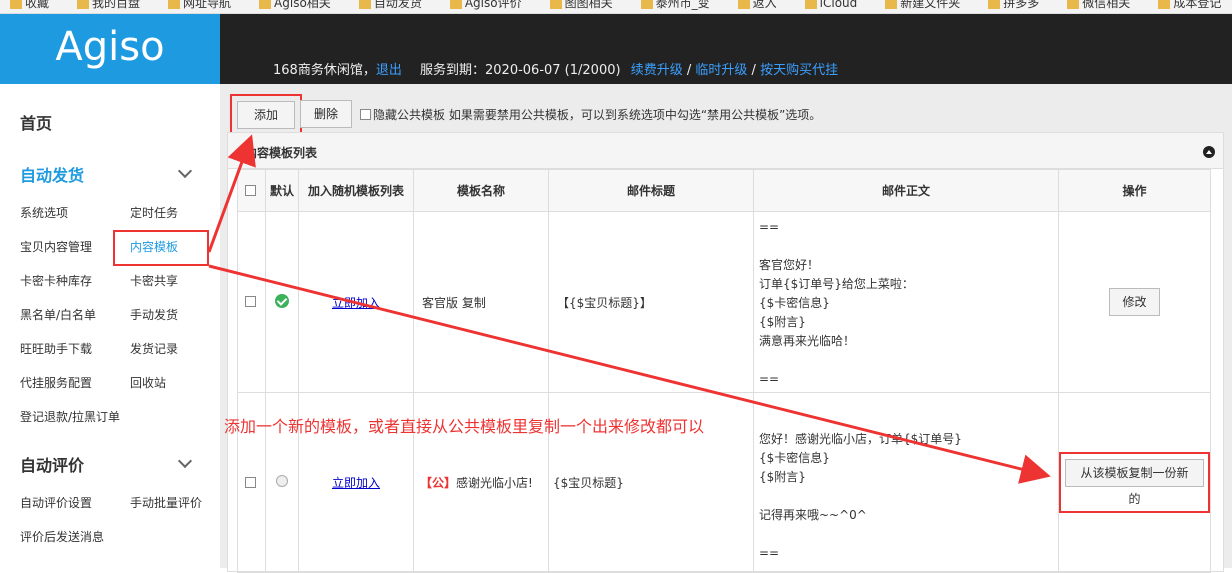 The image size is (1232, 573). Describe the element at coordinates (725, 151) in the screenshot. I see `panel-header: 内容模板列表` at that location.